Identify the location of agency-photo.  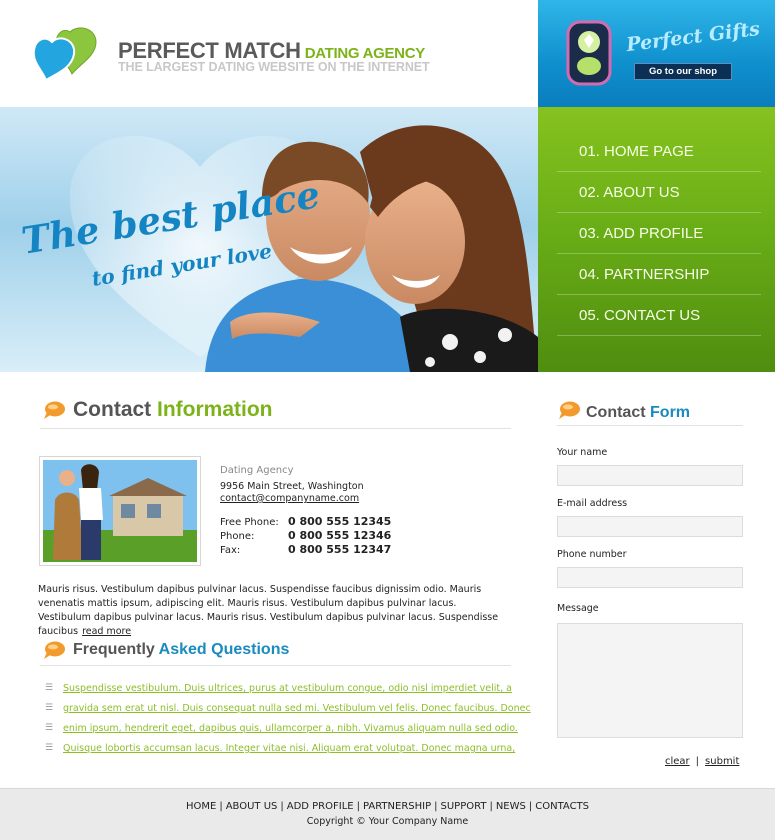
(120, 511).